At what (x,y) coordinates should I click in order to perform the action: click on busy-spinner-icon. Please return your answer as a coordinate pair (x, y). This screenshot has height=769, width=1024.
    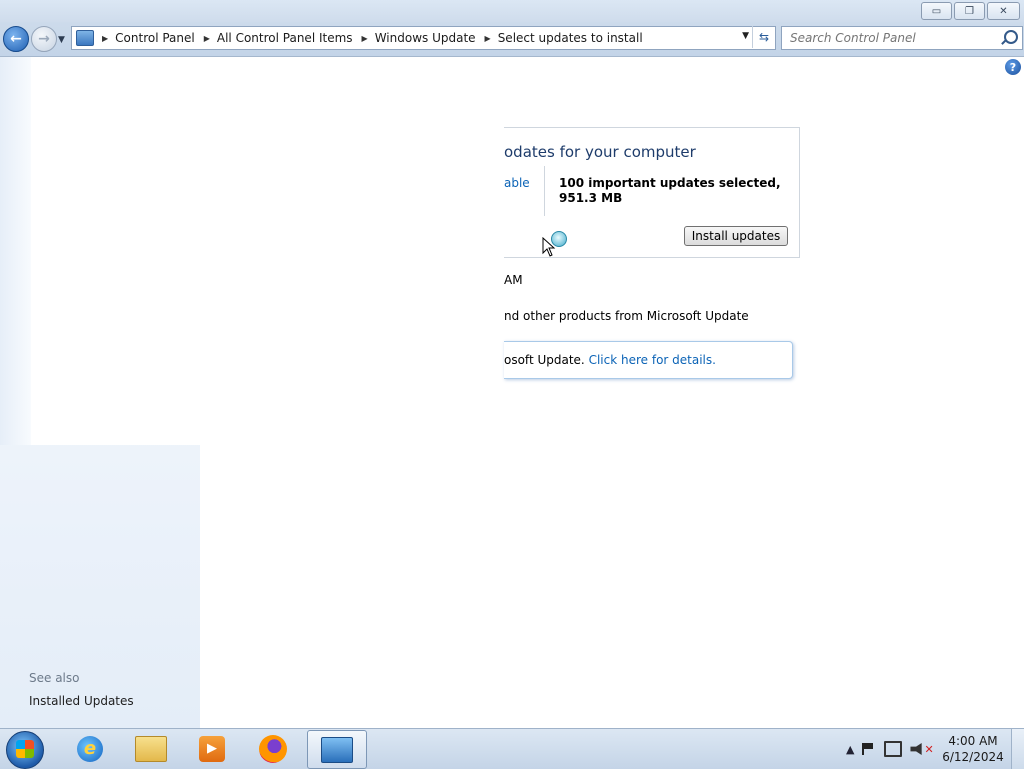
    Looking at the image, I should click on (559, 239).